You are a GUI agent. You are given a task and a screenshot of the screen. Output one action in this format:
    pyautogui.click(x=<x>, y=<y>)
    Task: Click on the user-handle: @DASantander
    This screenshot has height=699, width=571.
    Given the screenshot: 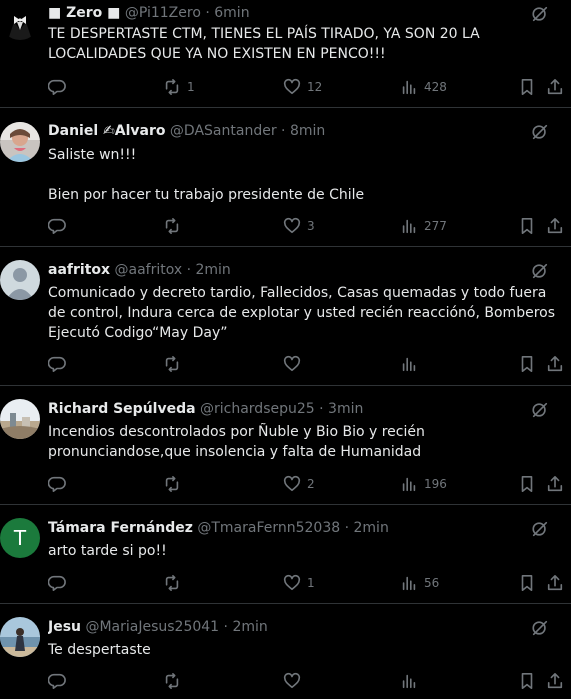 What is the action you would take?
    pyautogui.click(x=223, y=131)
    